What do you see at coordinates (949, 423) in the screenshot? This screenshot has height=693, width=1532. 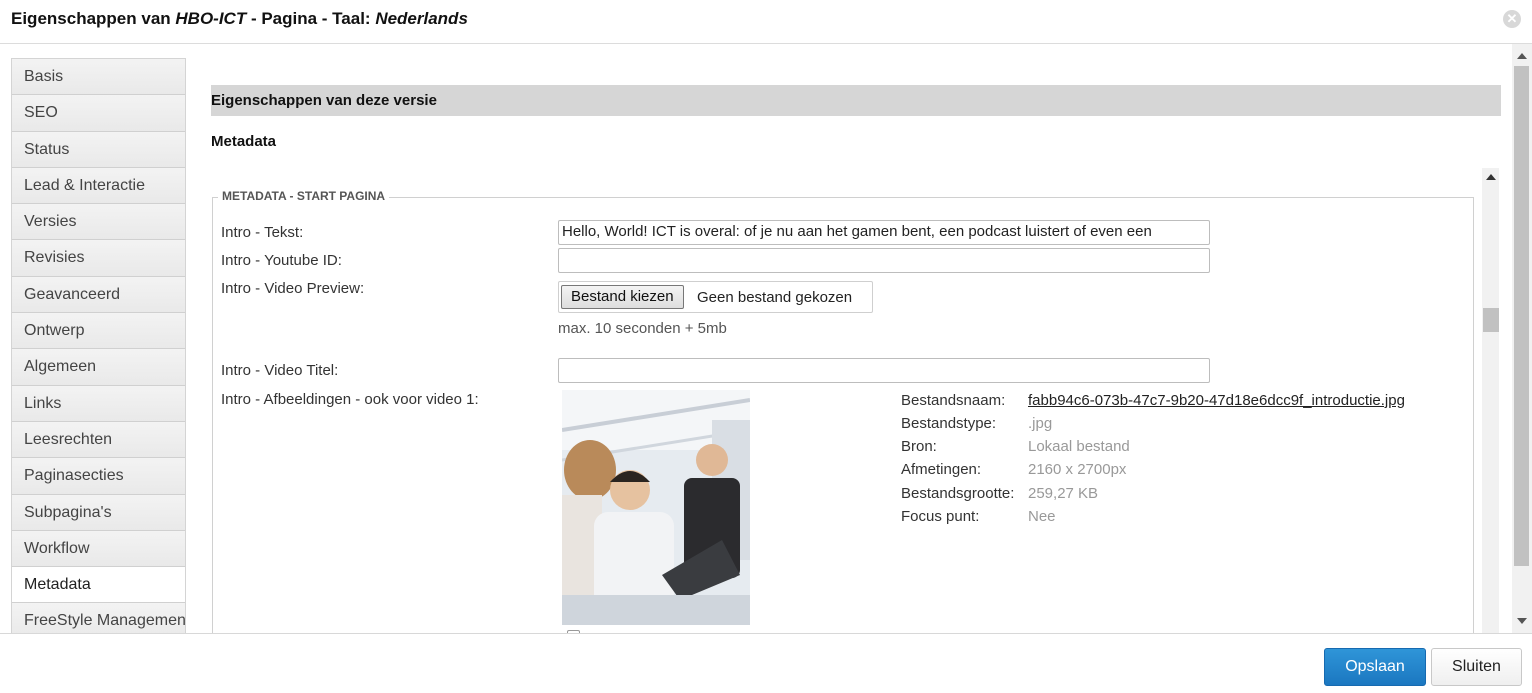 I see `filetype-key: Bestandstype:` at bounding box center [949, 423].